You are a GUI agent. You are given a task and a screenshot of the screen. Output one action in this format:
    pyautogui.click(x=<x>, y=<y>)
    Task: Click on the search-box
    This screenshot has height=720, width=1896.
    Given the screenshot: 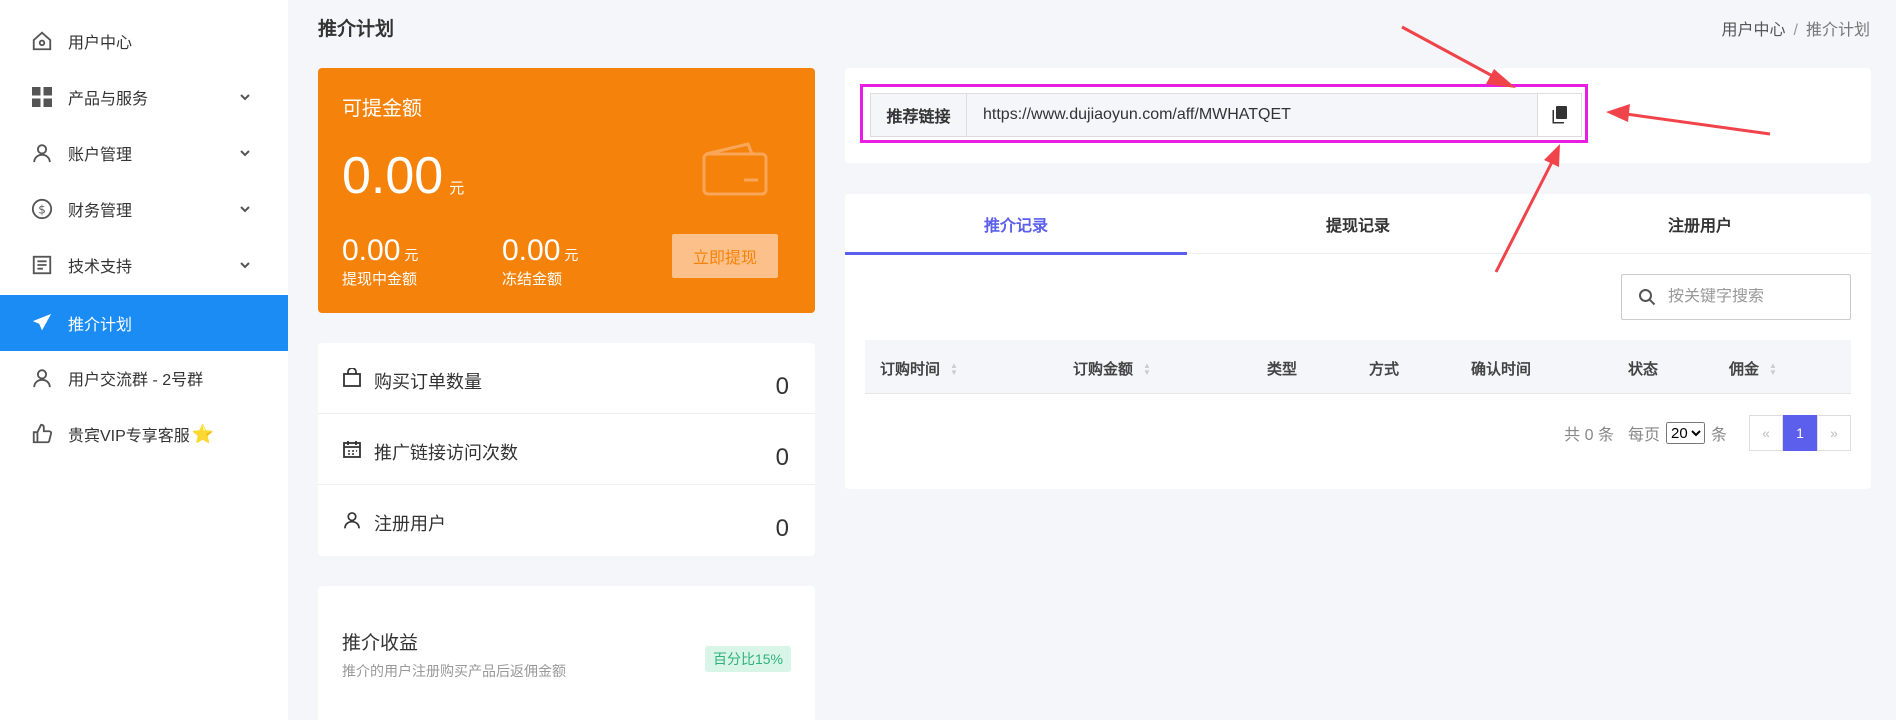 What is the action you would take?
    pyautogui.click(x=1736, y=297)
    